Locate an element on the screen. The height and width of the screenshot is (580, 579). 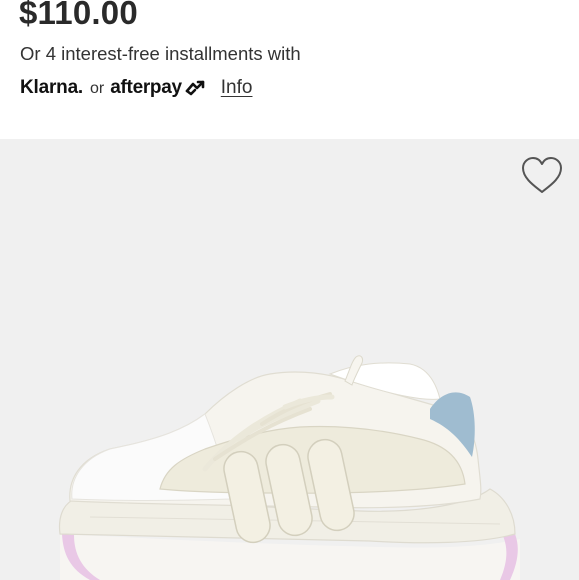
afterpay-wordmark: afterpay is located at coordinates (146, 87).